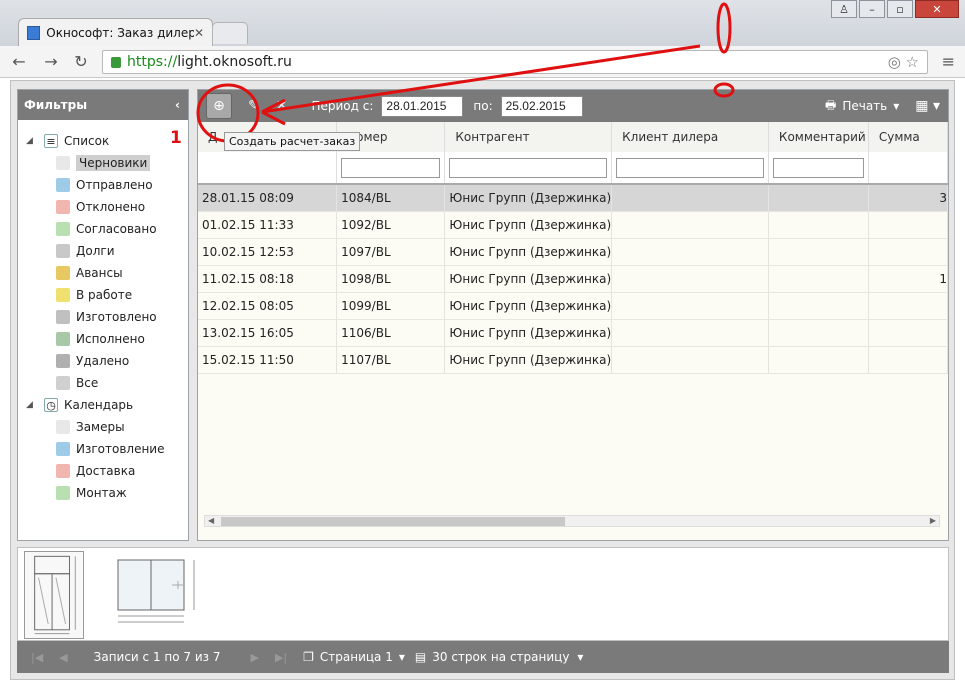  What do you see at coordinates (268, 333) in the screenshot?
I see `table-cell: 13.02.15 16:05` at bounding box center [268, 333].